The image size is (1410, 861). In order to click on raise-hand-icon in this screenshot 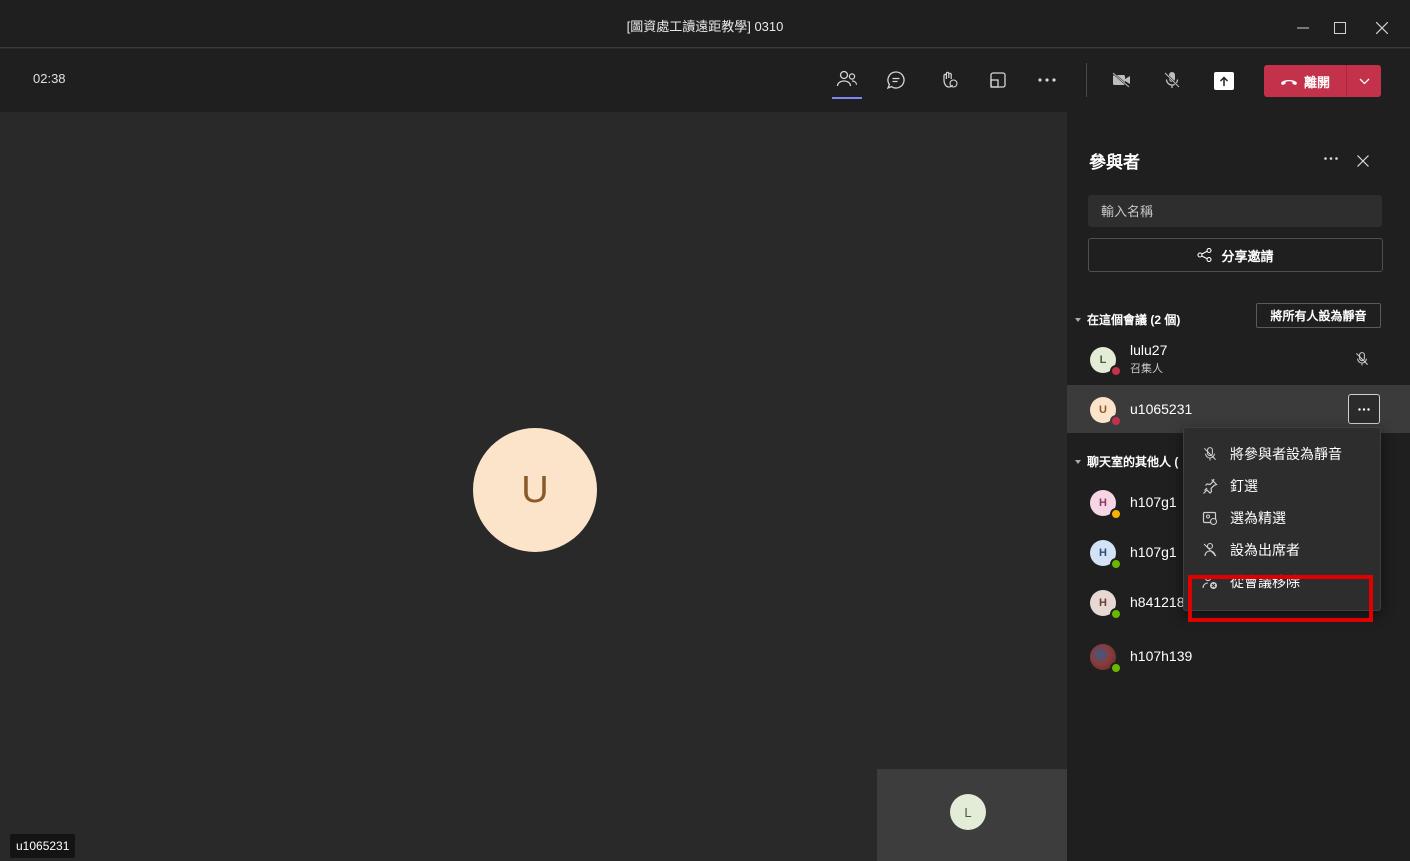, I will do `click(950, 79)`.